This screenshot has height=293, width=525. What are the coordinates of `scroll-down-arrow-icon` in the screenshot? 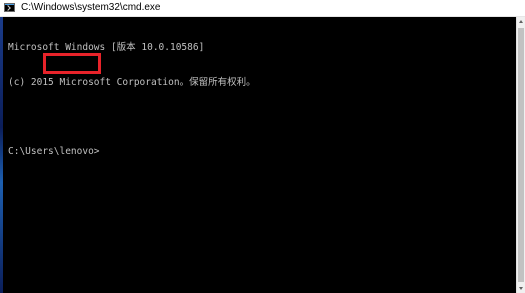 It's located at (521, 288).